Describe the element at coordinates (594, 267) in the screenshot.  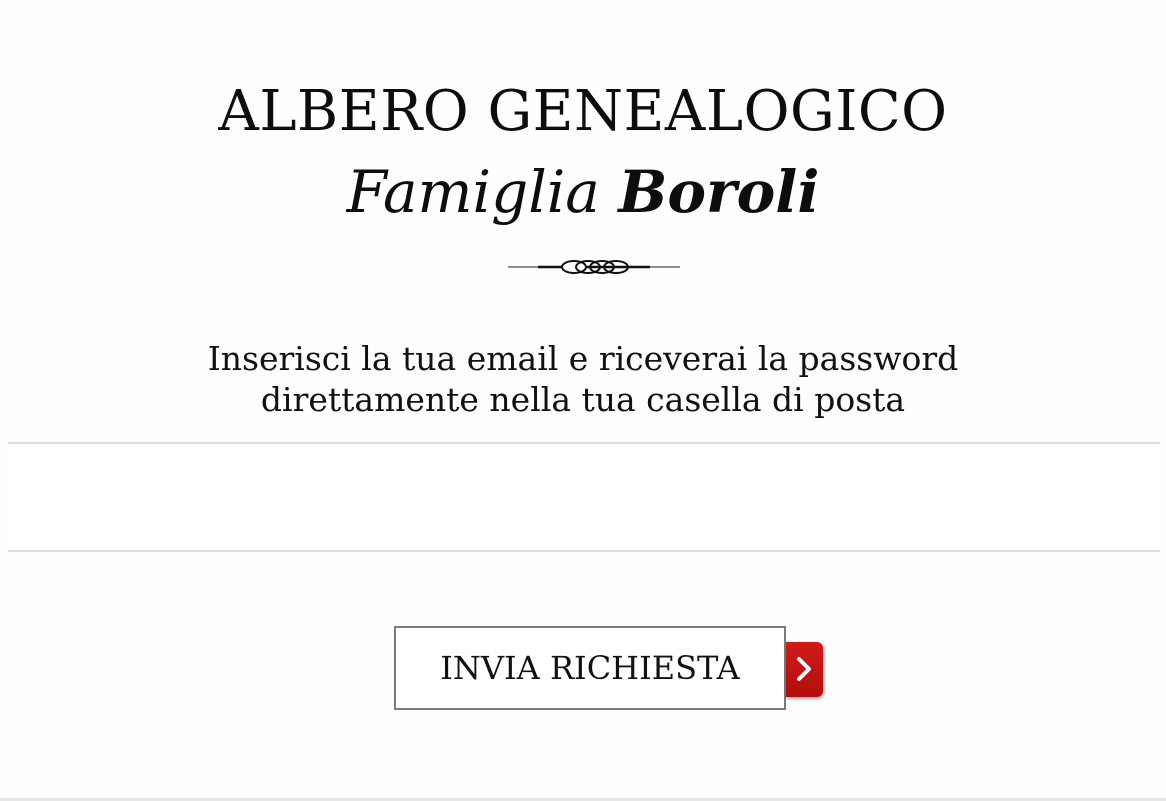
I see `flourish-divider-icon` at that location.